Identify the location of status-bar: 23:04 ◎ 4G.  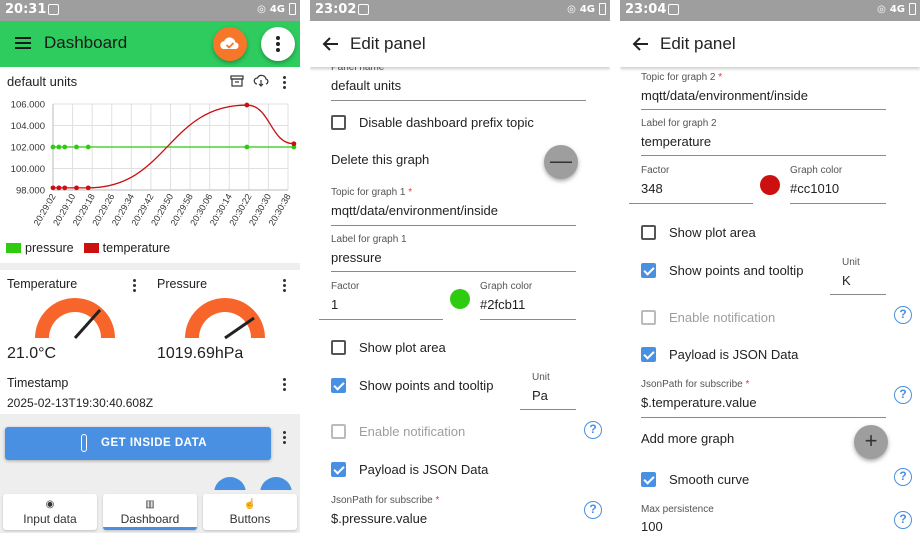
(770, 10).